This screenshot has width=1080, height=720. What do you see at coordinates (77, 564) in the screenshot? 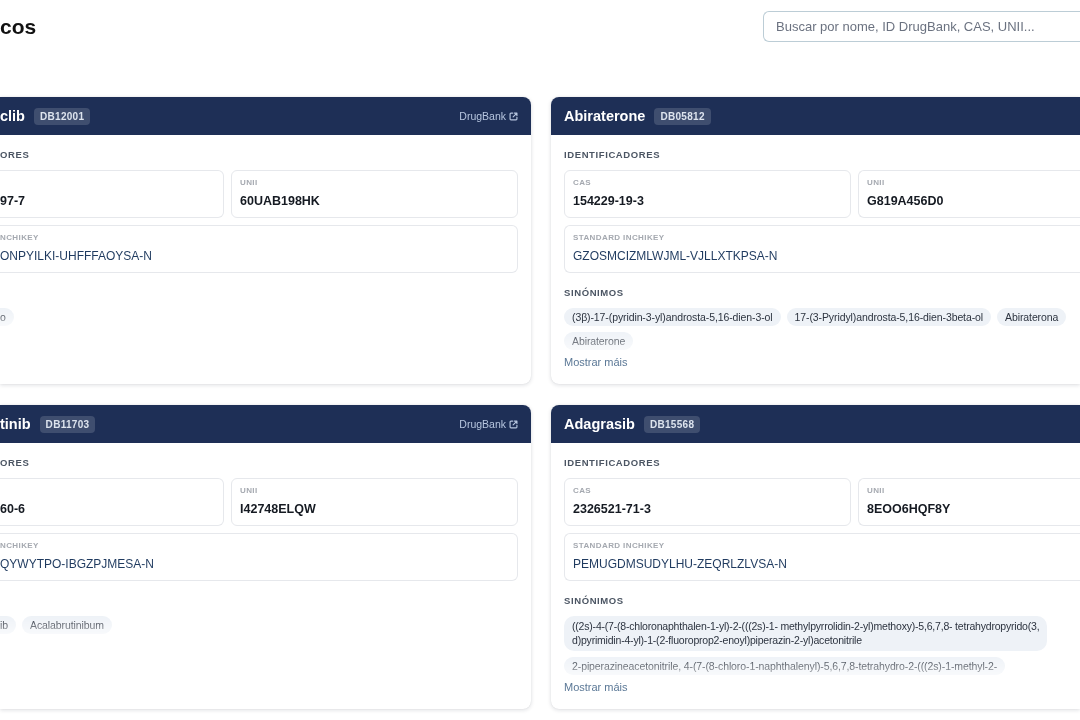
I see `field-value: QYWYTPO-IBGZPJMESA-N` at bounding box center [77, 564].